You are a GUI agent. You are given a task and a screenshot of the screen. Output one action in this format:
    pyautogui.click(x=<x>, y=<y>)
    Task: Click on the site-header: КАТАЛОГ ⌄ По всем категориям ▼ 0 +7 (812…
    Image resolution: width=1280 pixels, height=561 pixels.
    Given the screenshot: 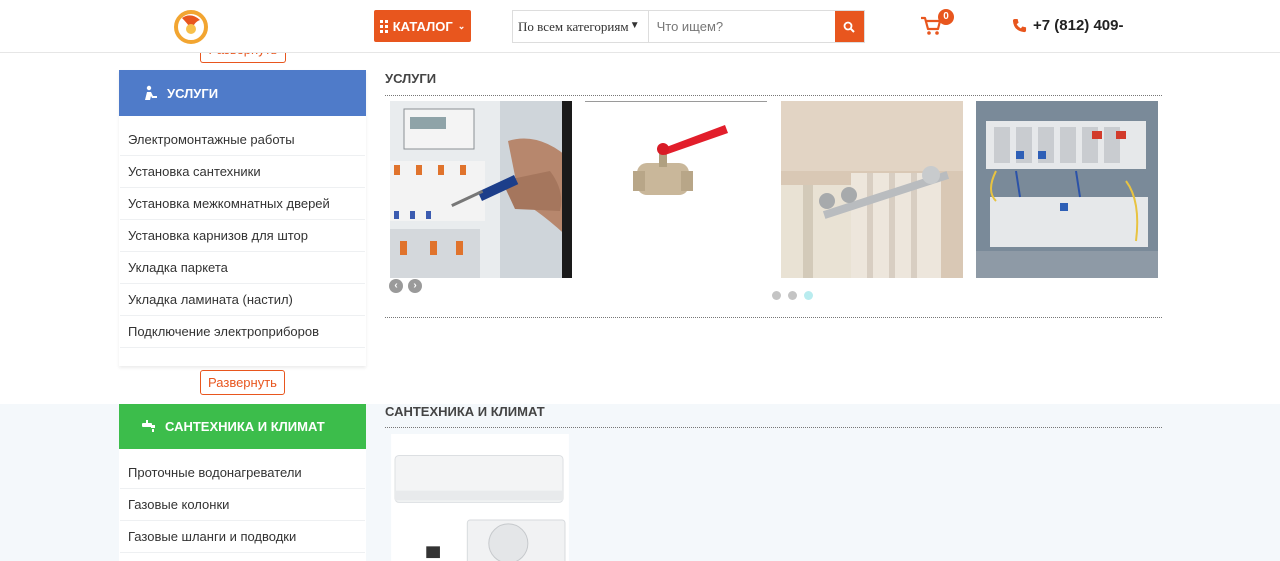 What is the action you would take?
    pyautogui.click(x=640, y=26)
    